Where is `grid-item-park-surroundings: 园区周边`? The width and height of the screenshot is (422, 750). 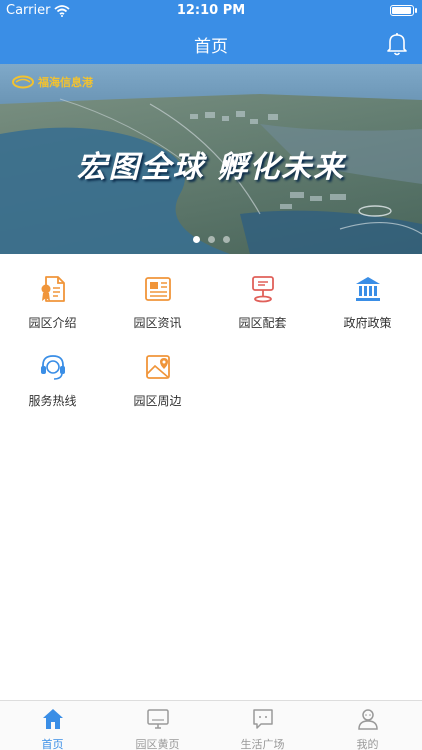
grid-item-park-surroundings: 园区周边 is located at coordinates (157, 371).